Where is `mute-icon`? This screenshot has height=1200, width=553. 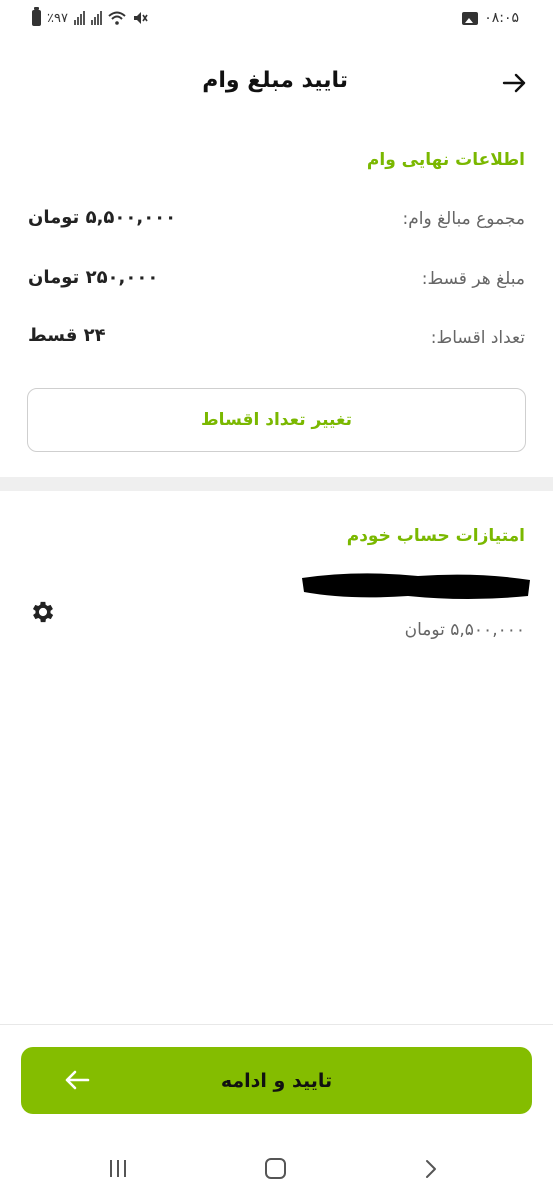
mute-icon is located at coordinates (140, 18).